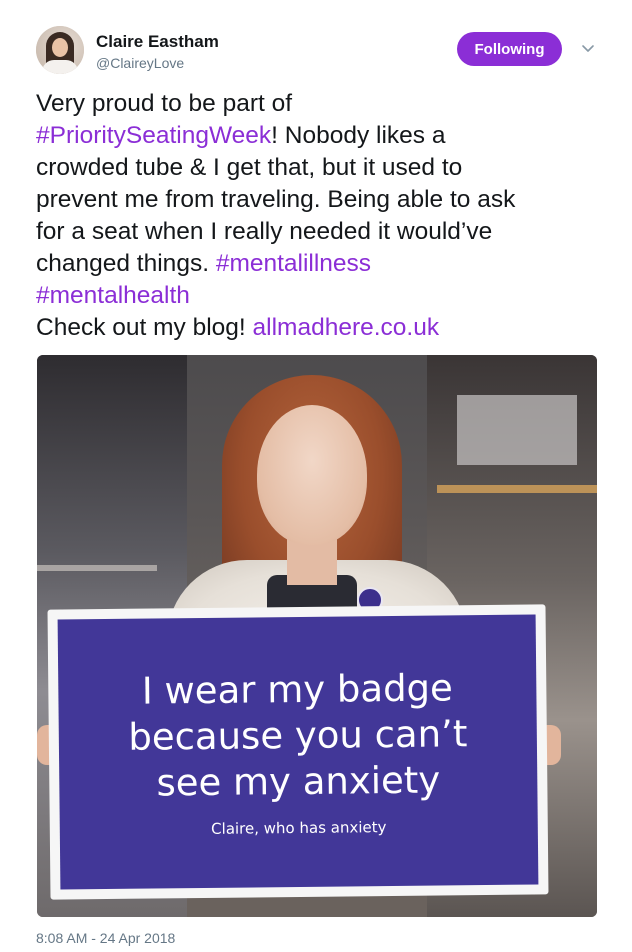 This screenshot has height=952, width=632. Describe the element at coordinates (105, 938) in the screenshot. I see `tweet-timestamp: 8:08 AM - 24 Apr 2018` at that location.